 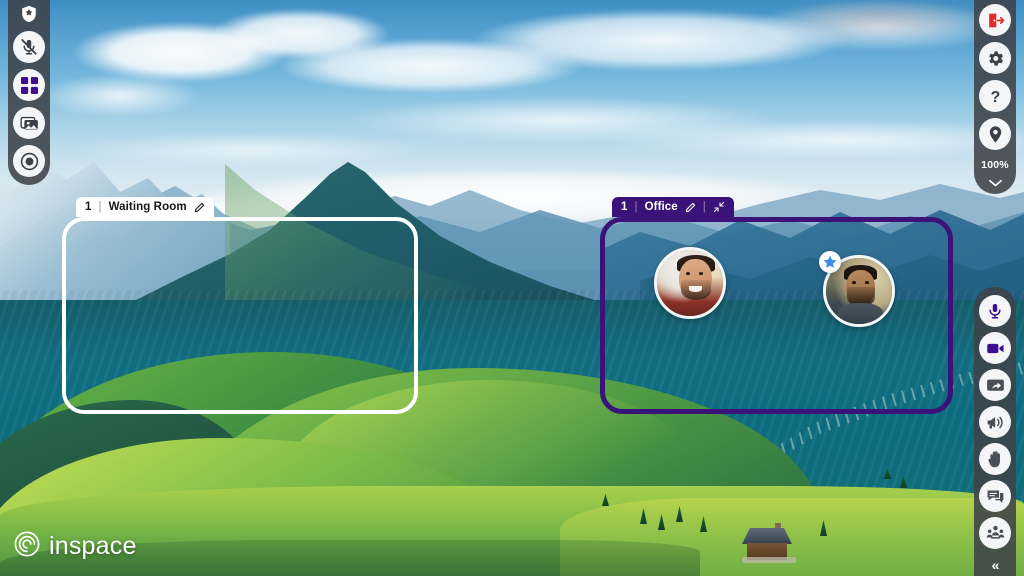 What do you see at coordinates (29, 123) in the screenshot?
I see `image-gallery-icon` at bounding box center [29, 123].